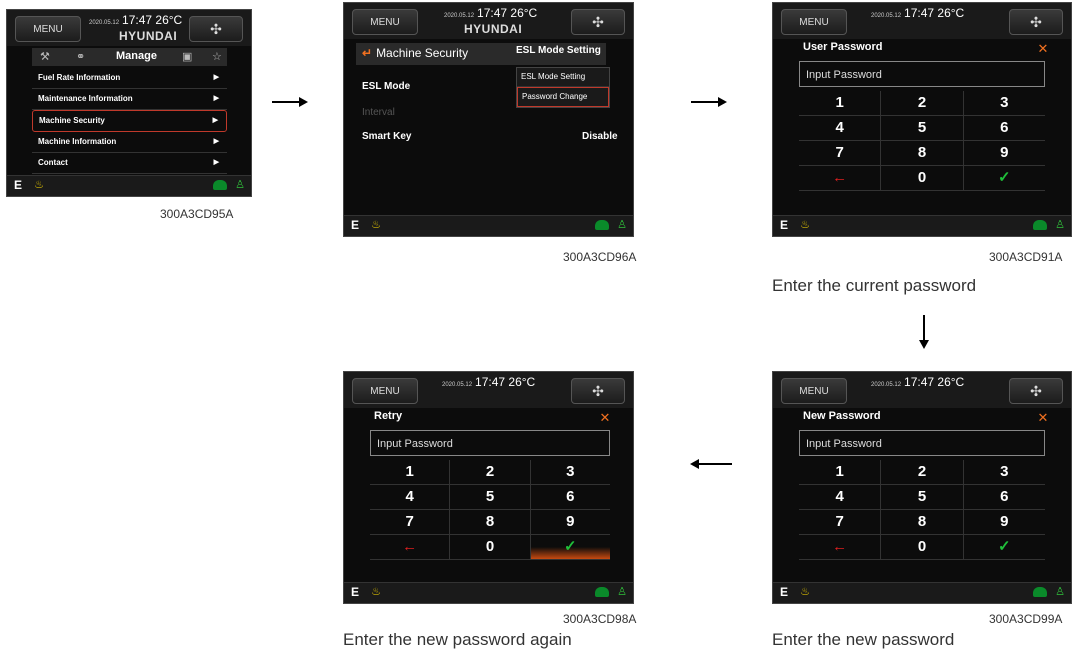 The image size is (1078, 655). I want to click on setting-esl-mode: ESL Mode, so click(386, 86).